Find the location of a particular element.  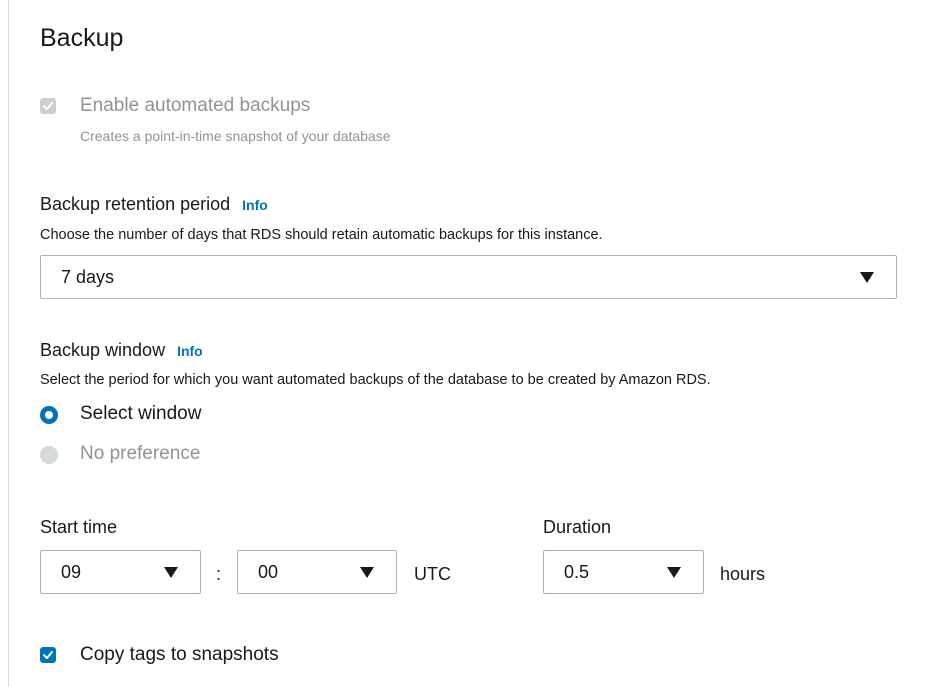

copy-tags-checkbox is located at coordinates (48, 655).